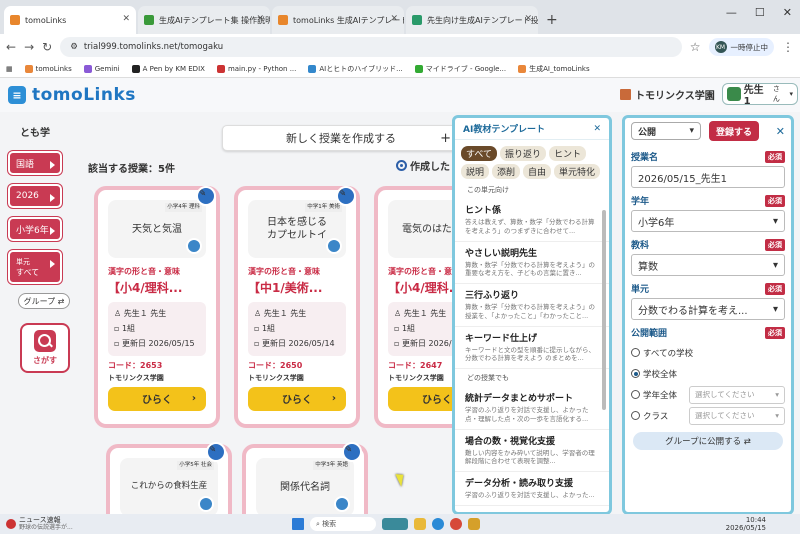 This screenshot has width=800, height=534. Describe the element at coordinates (737, 415) in the screenshot. I see `class-scope-select: 選択してください ▾` at that location.